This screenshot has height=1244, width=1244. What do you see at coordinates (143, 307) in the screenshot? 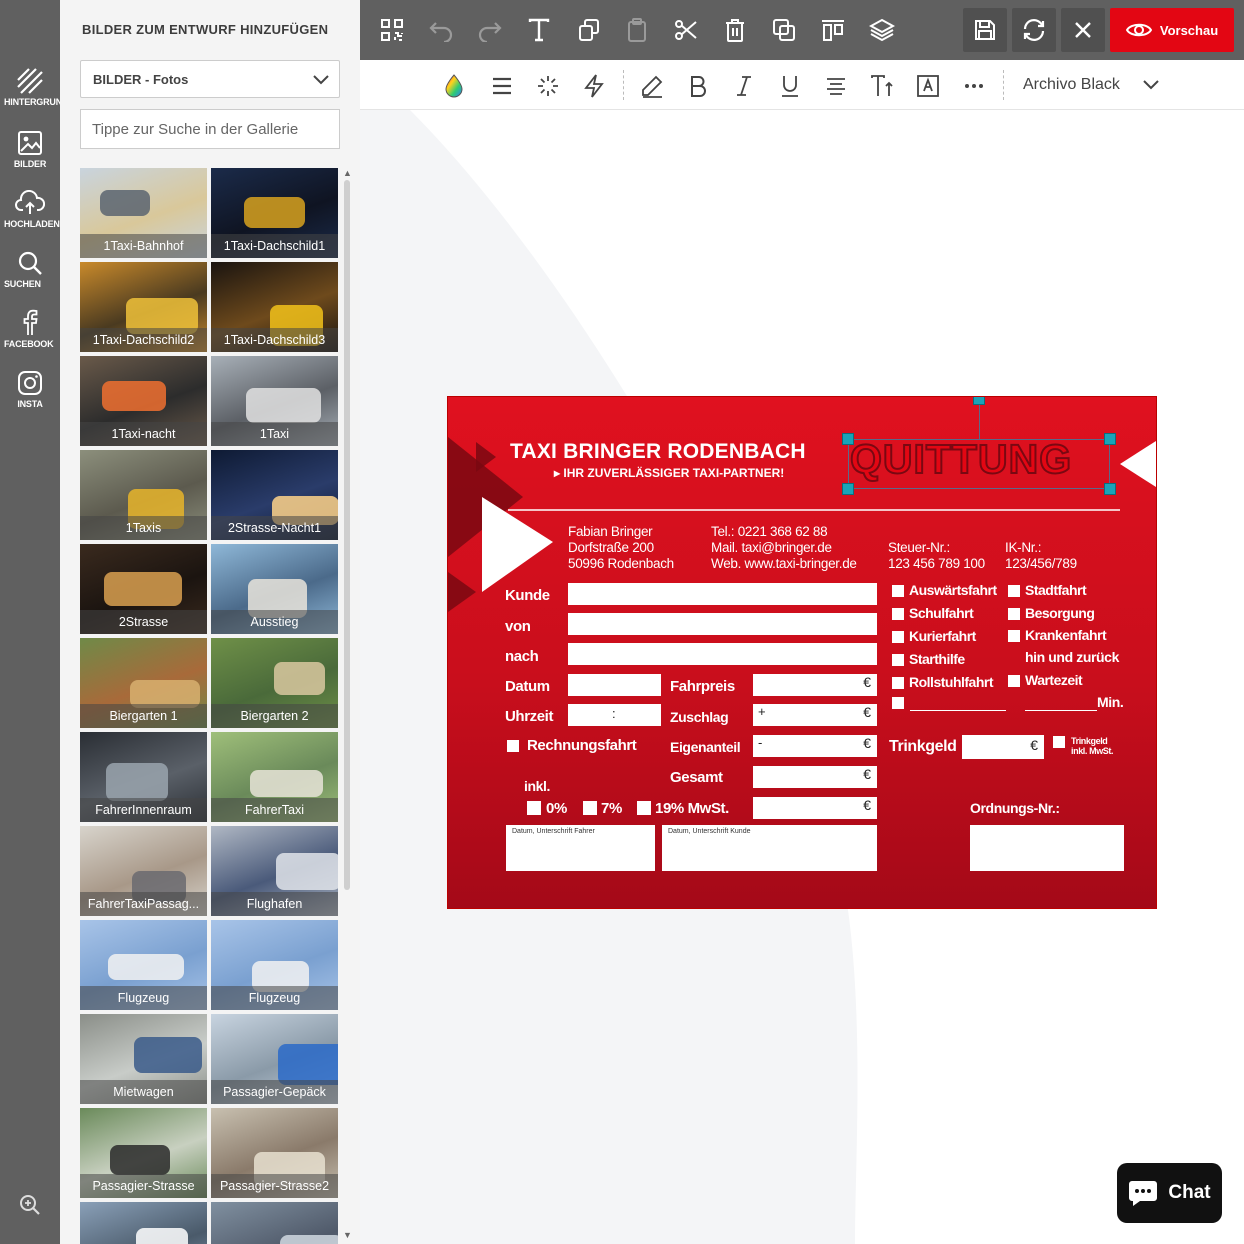
I see `gallery-thumbnail: 1Taxi-Dachschild2` at bounding box center [143, 307].